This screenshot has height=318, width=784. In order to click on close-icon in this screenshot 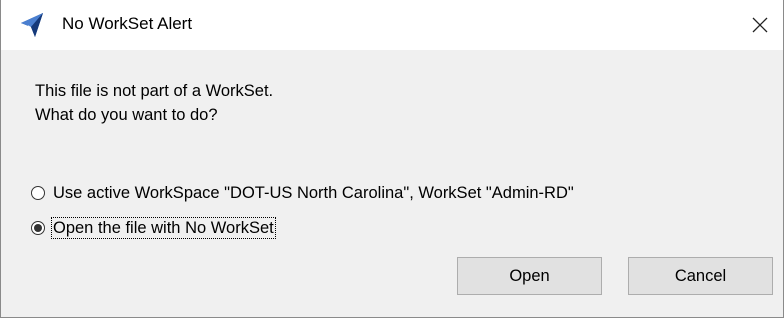, I will do `click(760, 25)`.